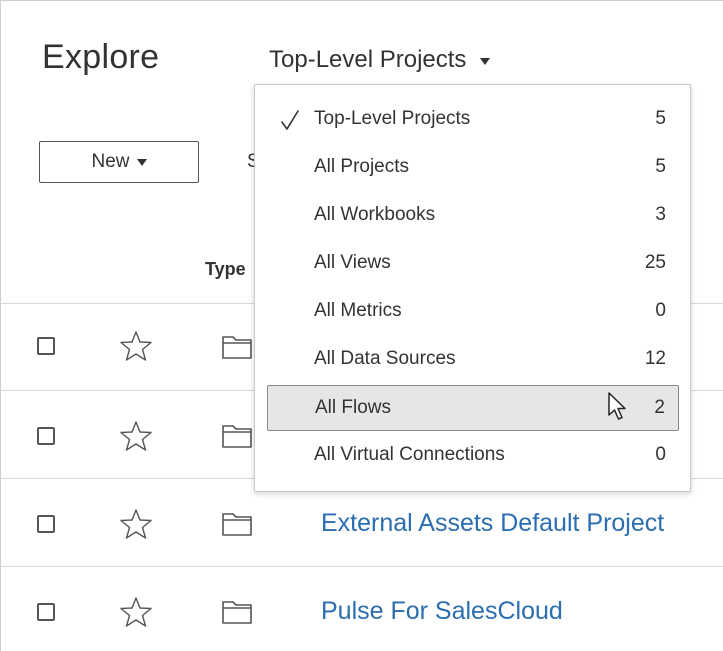 This screenshot has width=723, height=651. I want to click on menu-item-label: All Data Sources, so click(385, 358).